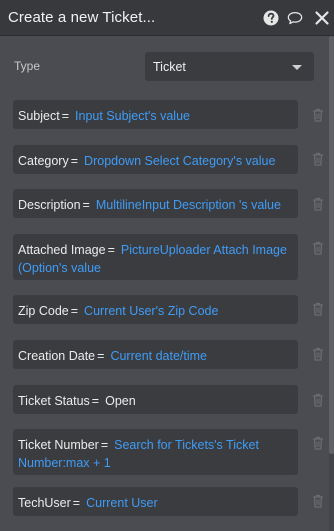  I want to click on field-row-techuser: TechUser = Current User, so click(155, 501).